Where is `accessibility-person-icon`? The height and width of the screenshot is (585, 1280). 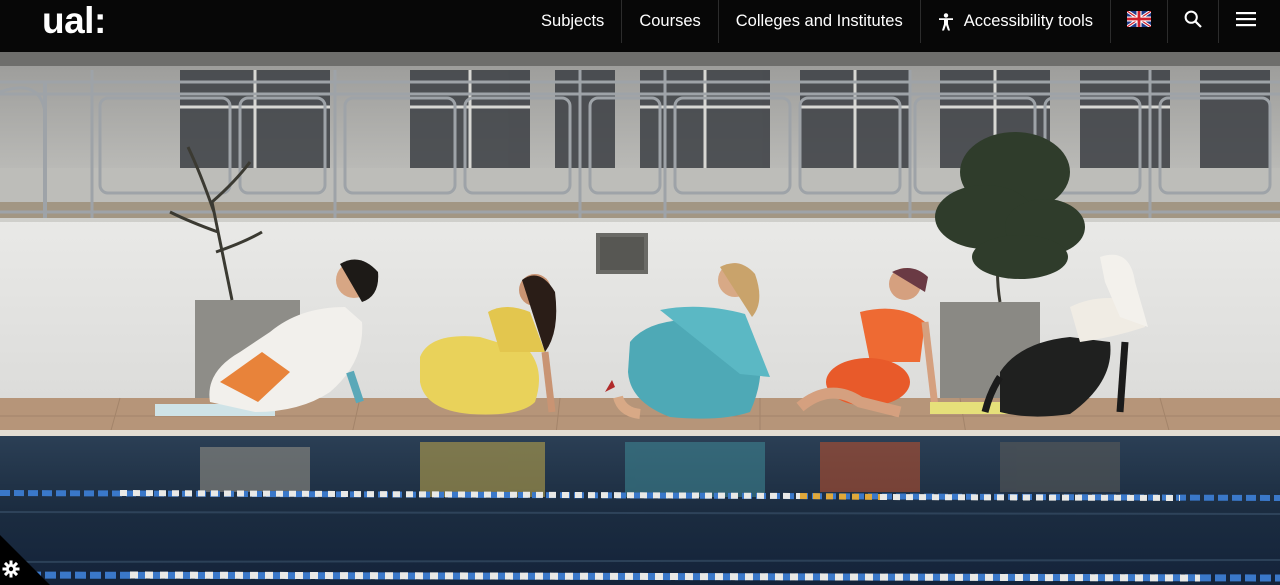 accessibility-person-icon is located at coordinates (946, 21).